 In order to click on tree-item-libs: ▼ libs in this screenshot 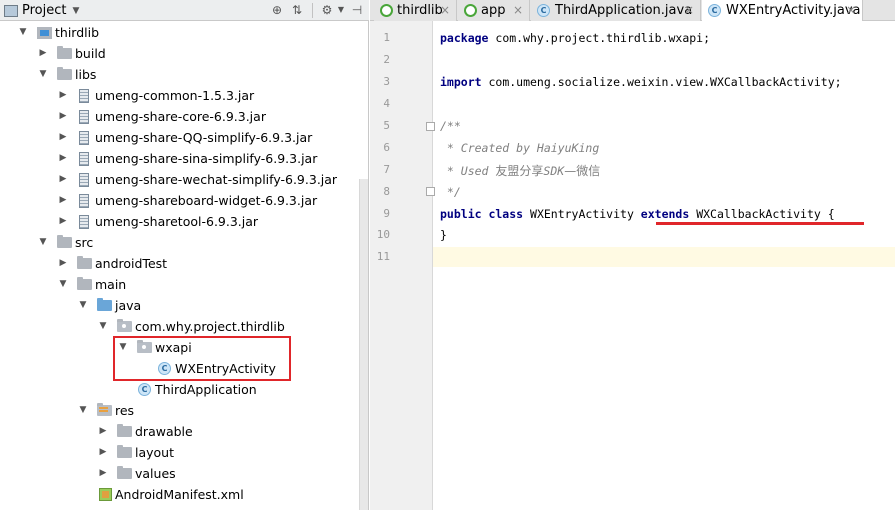, I will do `click(184, 74)`.